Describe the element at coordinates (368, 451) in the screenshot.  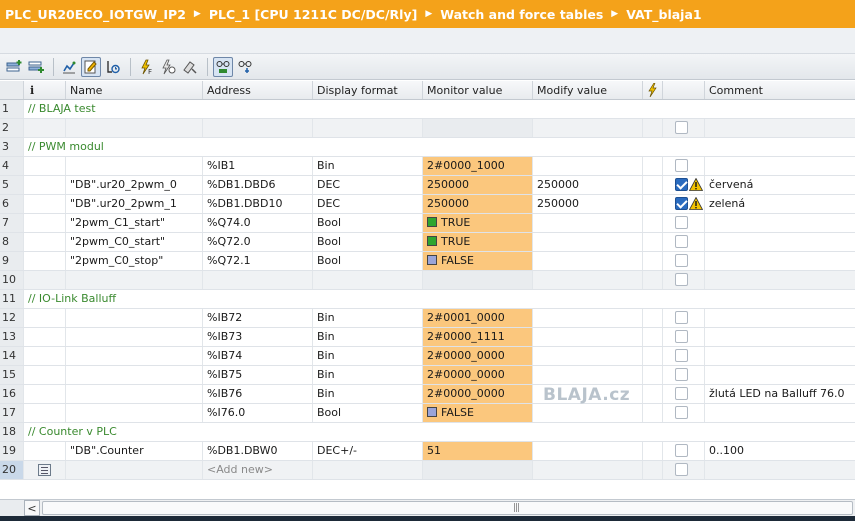
I see `display-format-cell: DEC+/-` at that location.